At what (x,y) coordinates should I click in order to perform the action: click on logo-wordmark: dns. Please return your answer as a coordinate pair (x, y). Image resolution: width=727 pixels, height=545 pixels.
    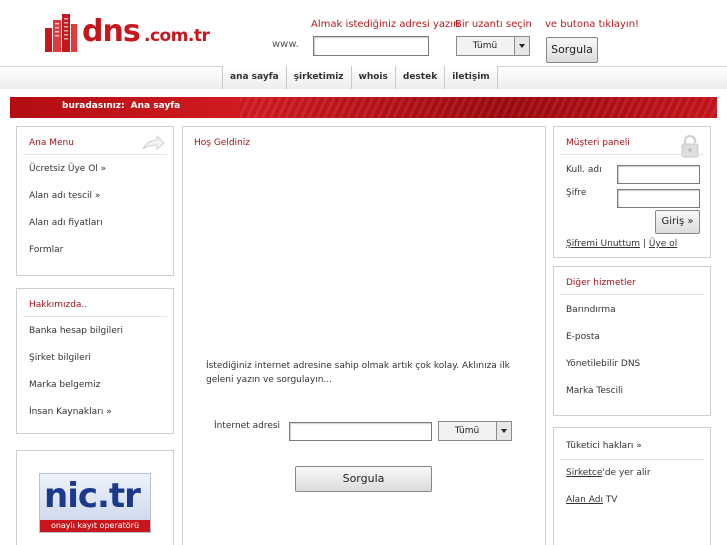
    Looking at the image, I should click on (111, 31).